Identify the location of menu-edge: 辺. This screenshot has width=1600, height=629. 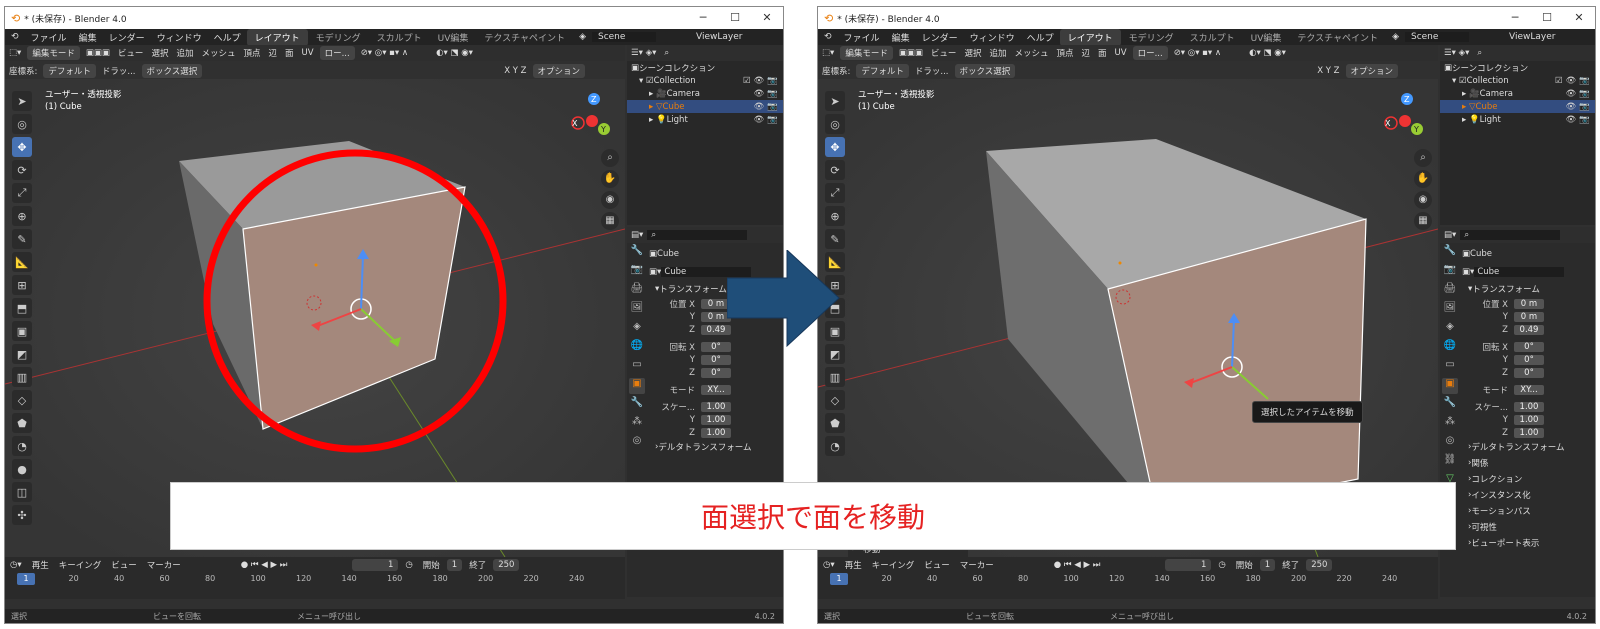
(273, 53).